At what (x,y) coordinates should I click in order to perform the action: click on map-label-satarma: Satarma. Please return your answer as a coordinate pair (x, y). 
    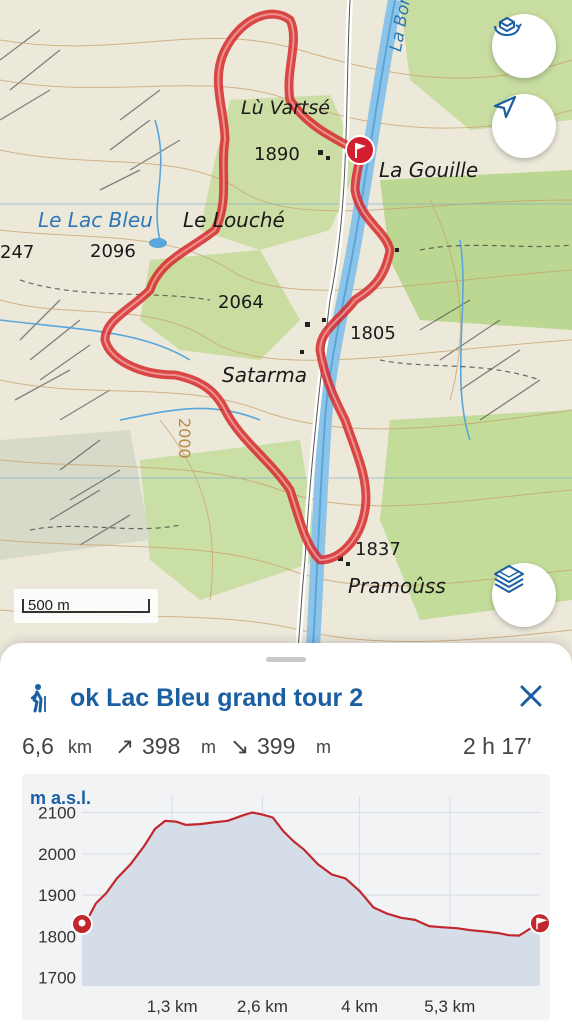
    Looking at the image, I should click on (265, 375).